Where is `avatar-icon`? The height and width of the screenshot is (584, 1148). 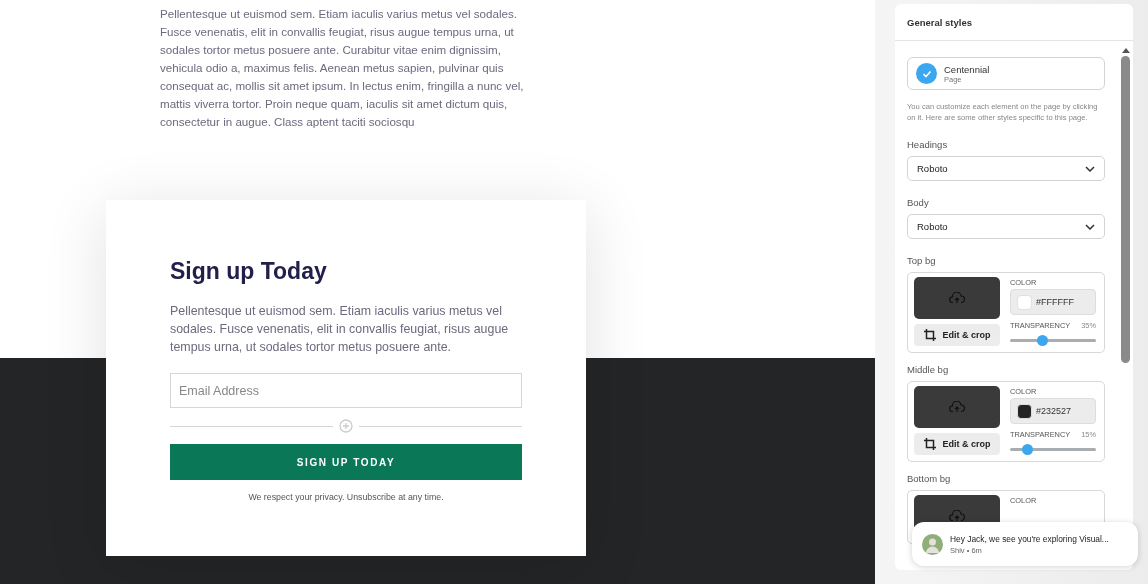 avatar-icon is located at coordinates (932, 544).